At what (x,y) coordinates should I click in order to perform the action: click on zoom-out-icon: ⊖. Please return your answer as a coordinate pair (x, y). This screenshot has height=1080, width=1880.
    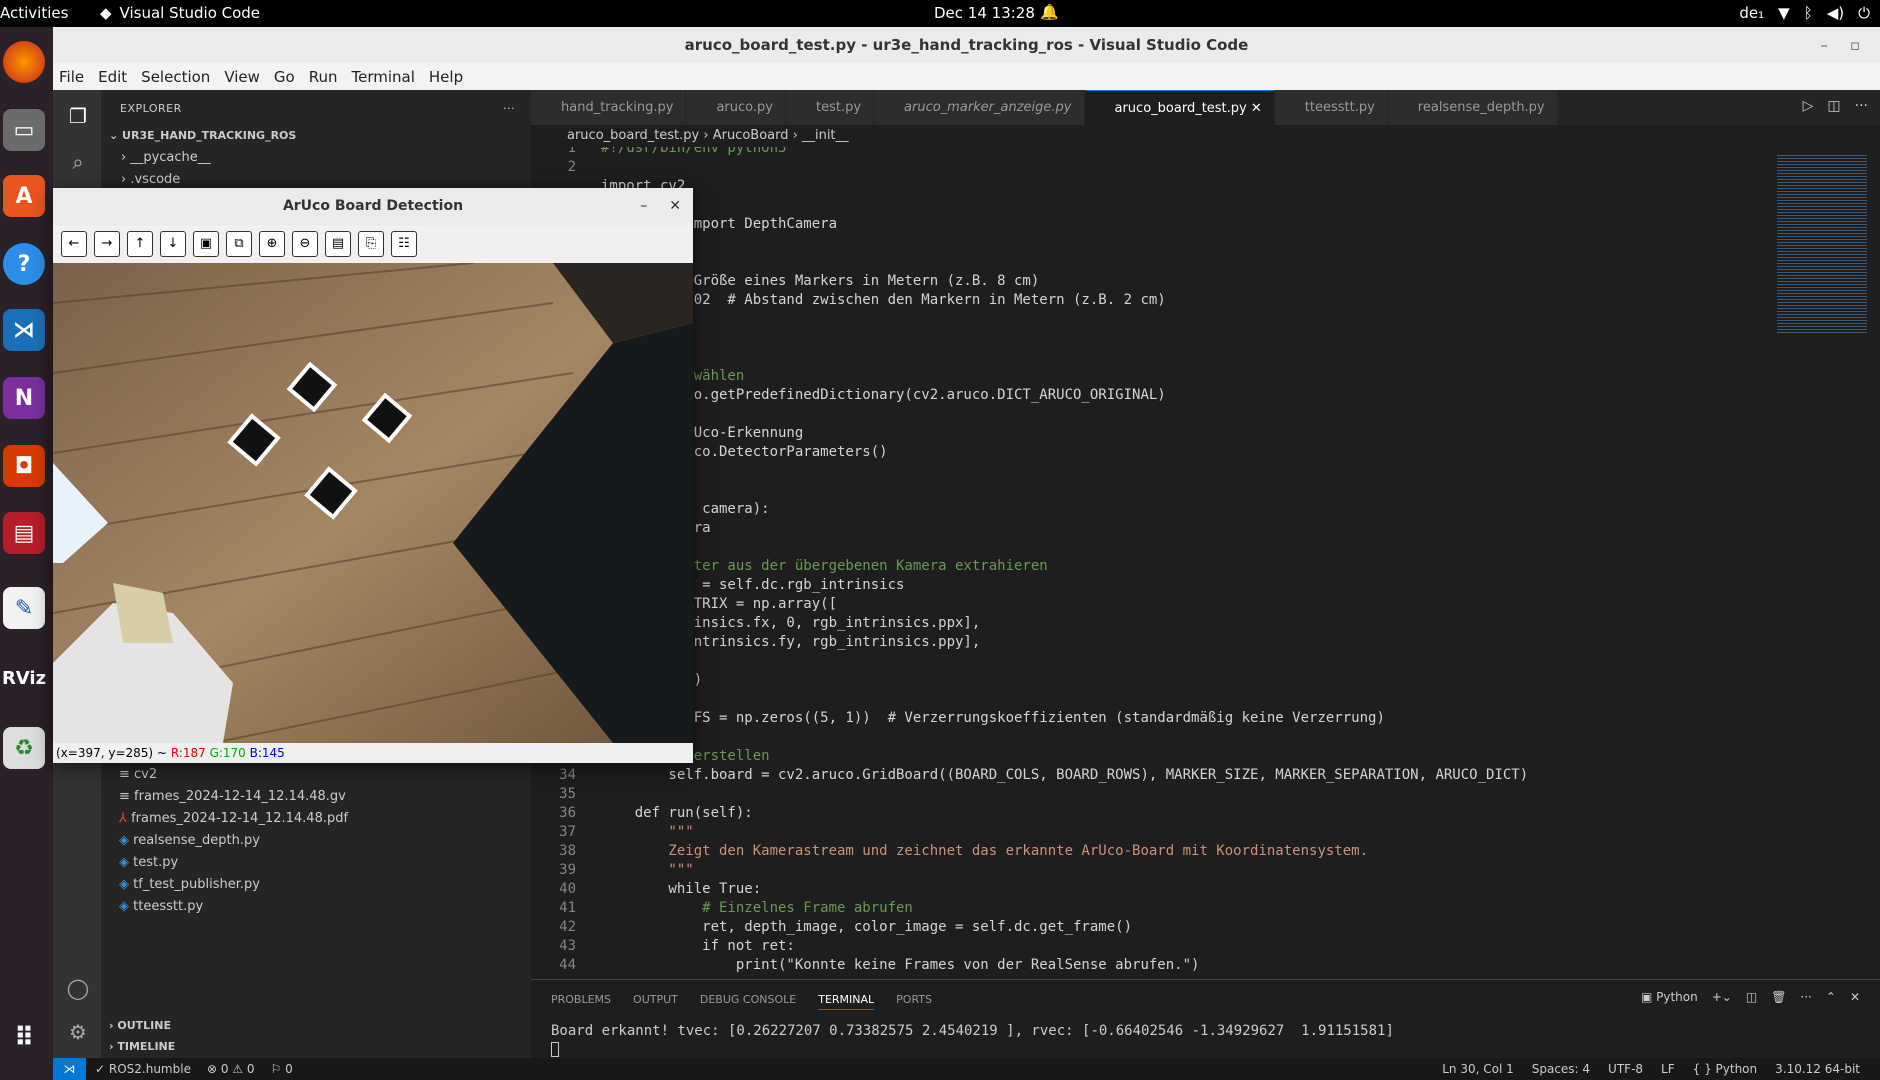
    Looking at the image, I should click on (305, 244).